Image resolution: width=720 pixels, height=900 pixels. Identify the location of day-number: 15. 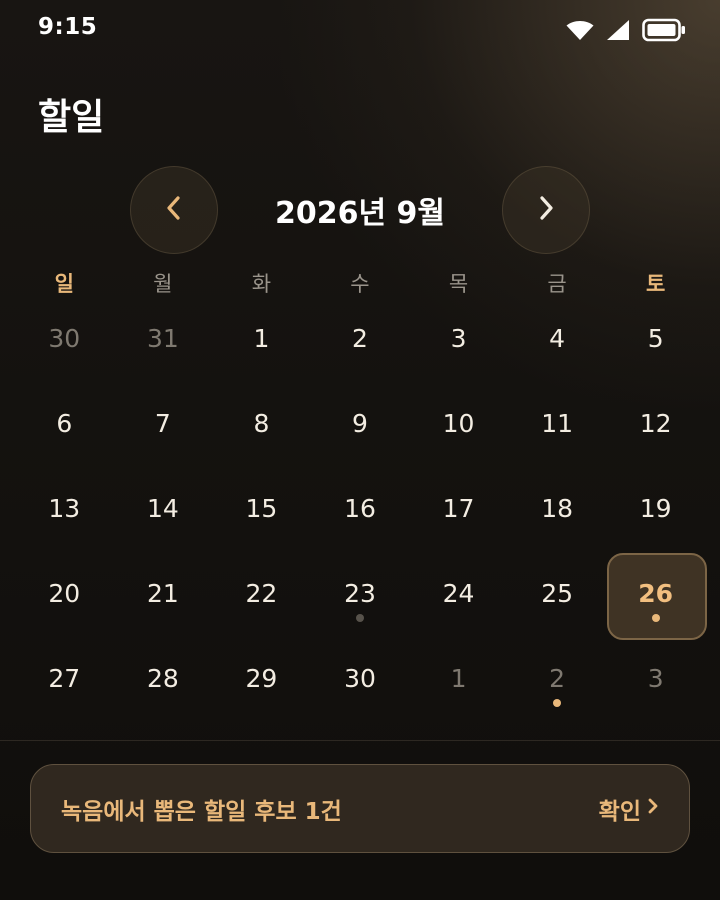
(261, 508).